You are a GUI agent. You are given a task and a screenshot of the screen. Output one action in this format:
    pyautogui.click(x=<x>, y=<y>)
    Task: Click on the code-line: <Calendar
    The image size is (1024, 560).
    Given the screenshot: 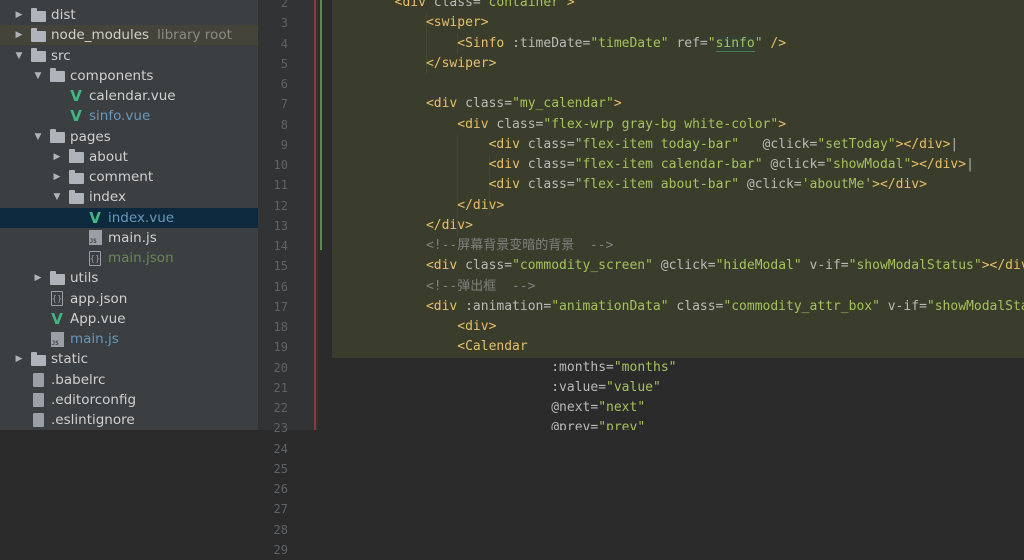 What is the action you would take?
    pyautogui.click(x=492, y=347)
    